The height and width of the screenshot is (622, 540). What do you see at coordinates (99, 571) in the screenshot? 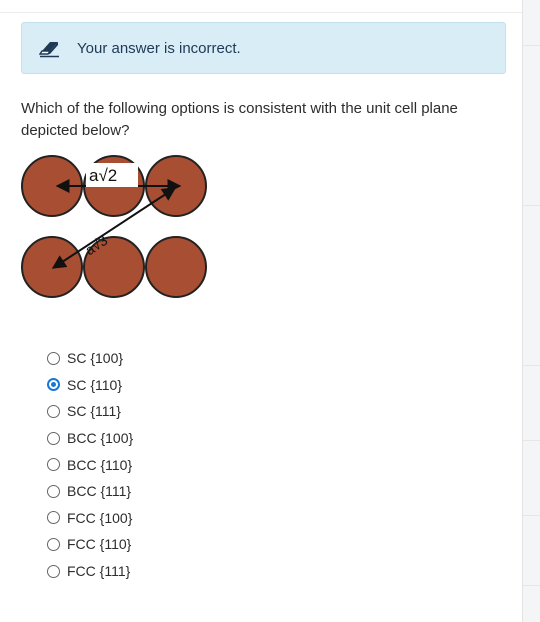
I see `option-label: FCC {111}` at bounding box center [99, 571].